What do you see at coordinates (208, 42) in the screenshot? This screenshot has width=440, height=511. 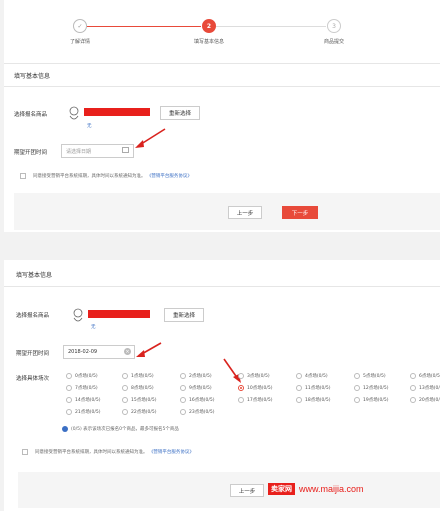 I see `step-2-label: 填写基本信息` at bounding box center [208, 42].